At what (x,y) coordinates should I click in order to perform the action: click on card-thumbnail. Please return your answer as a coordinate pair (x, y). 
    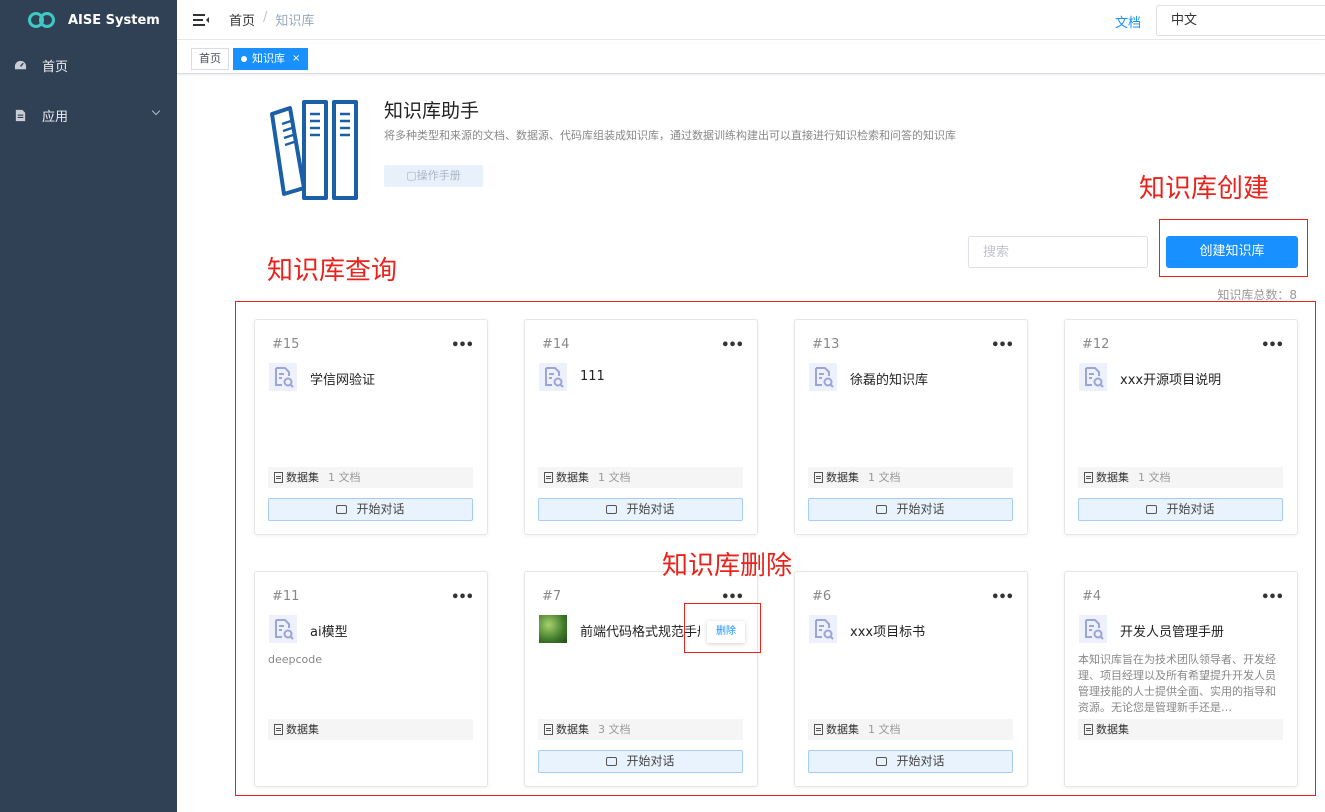
    Looking at the image, I should click on (553, 629).